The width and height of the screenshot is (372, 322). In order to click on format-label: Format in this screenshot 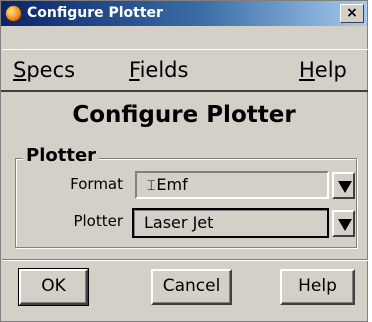, I will do `click(96, 184)`.